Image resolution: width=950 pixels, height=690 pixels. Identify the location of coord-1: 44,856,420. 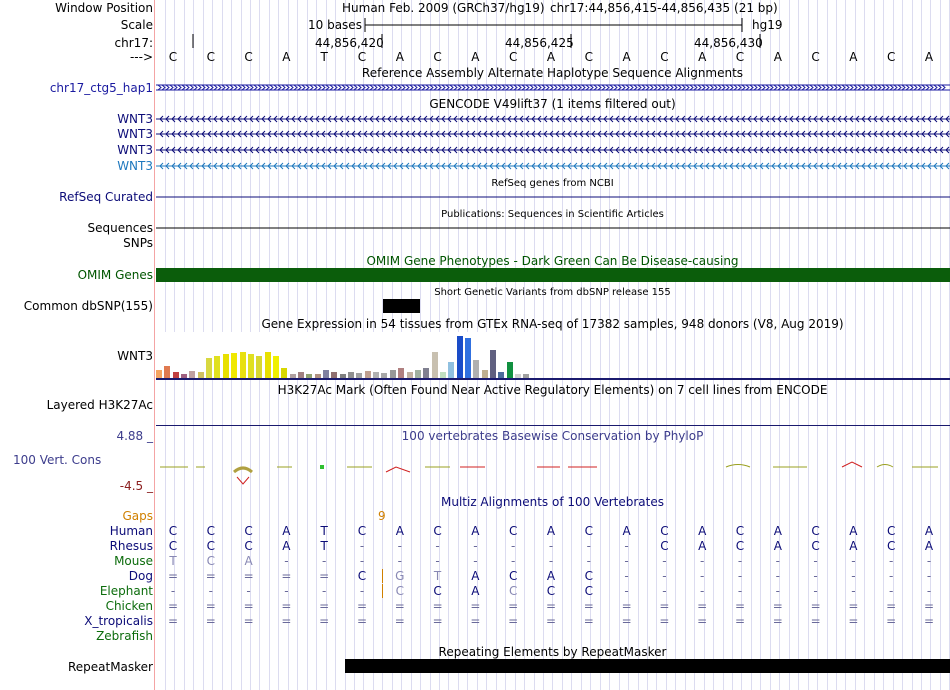
(349, 43).